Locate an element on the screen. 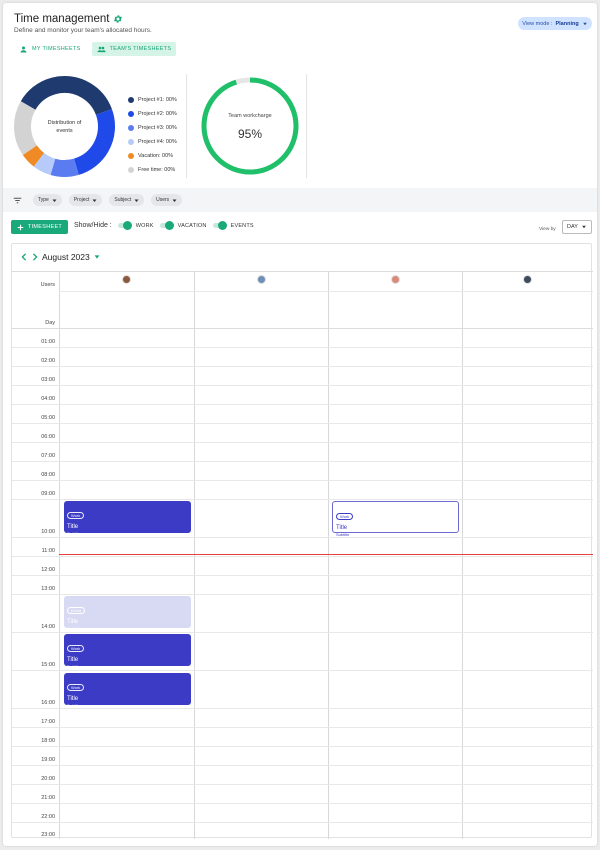  month-label: August 2023 is located at coordinates (66, 257).